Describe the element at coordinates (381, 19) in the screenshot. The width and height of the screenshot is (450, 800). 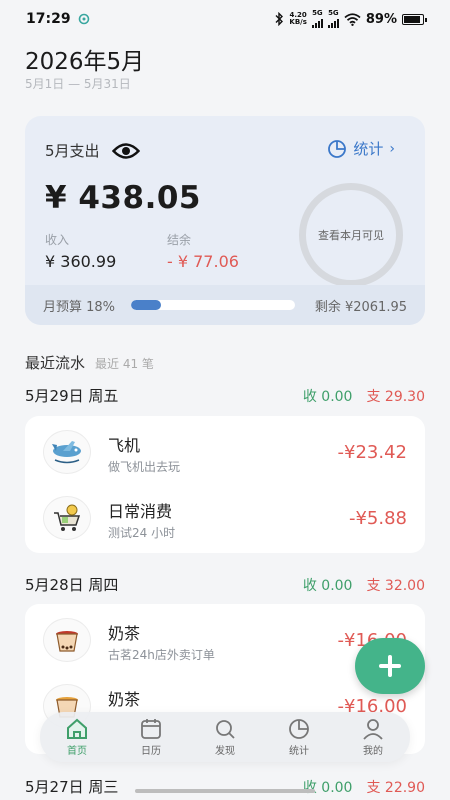
I see `battery-percent: 89%` at that location.